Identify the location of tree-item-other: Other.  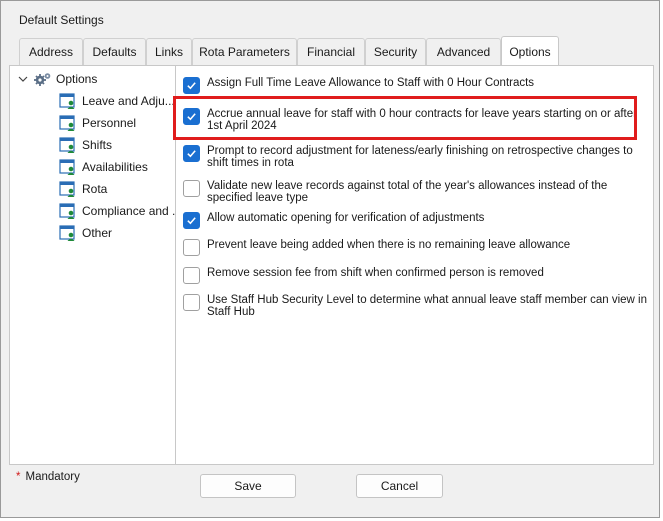
(85, 233).